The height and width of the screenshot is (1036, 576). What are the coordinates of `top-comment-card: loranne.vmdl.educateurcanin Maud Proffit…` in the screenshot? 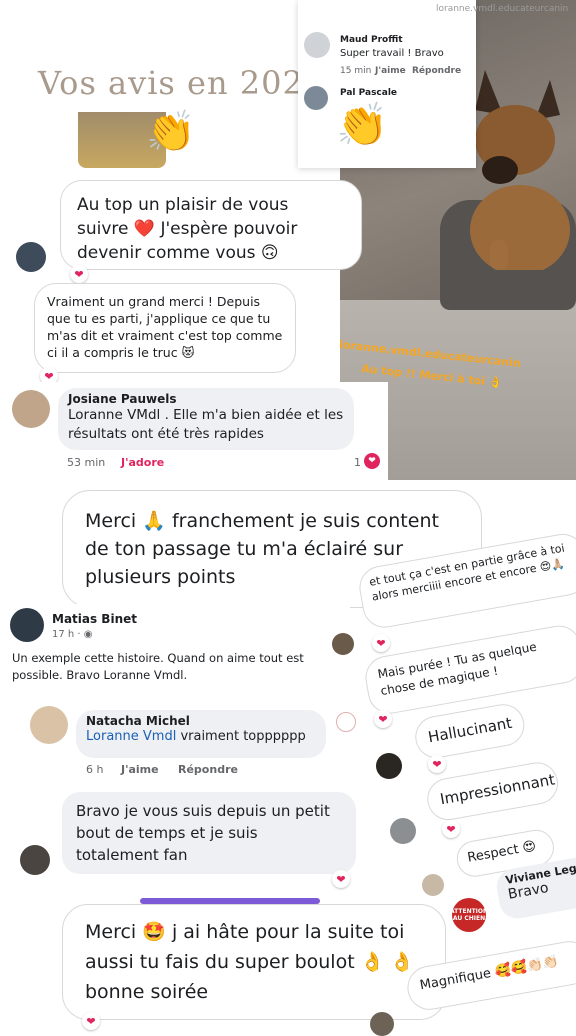 It's located at (433, 84).